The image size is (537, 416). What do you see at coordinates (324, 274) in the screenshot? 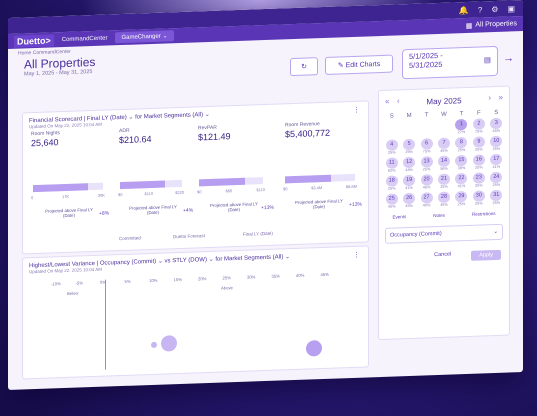
I see `variance-tick: 45%` at bounding box center [324, 274].